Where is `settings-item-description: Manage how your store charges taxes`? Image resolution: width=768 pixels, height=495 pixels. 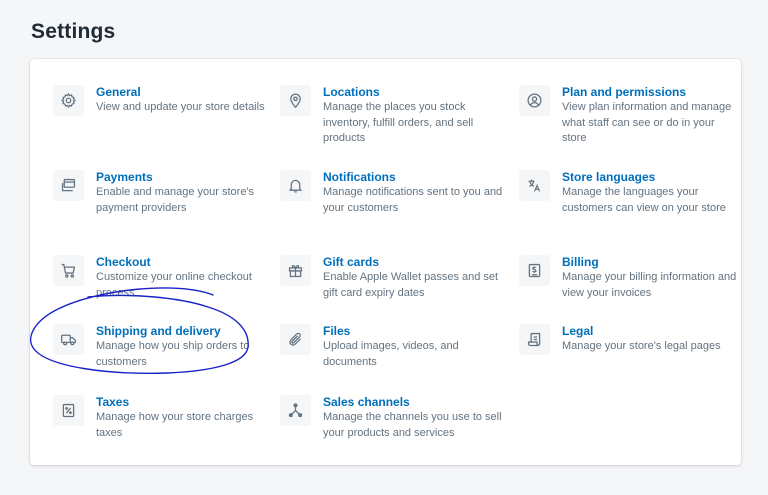 settings-item-description: Manage how your store charges taxes is located at coordinates (175, 425).